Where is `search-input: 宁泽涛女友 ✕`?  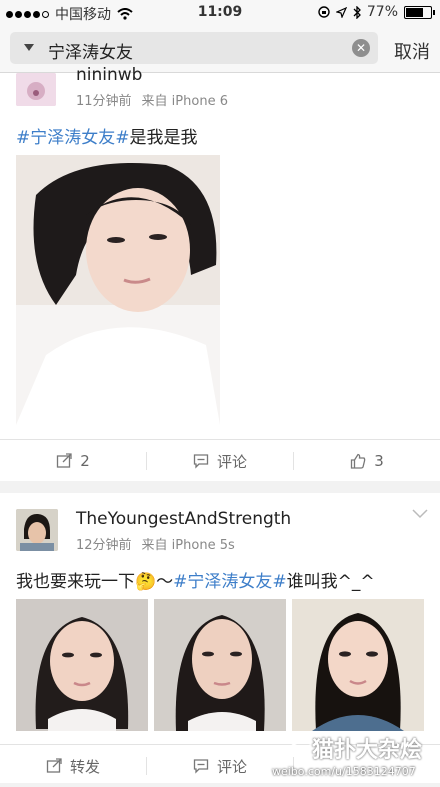
search-input: 宁泽涛女友 ✕ is located at coordinates (194, 48).